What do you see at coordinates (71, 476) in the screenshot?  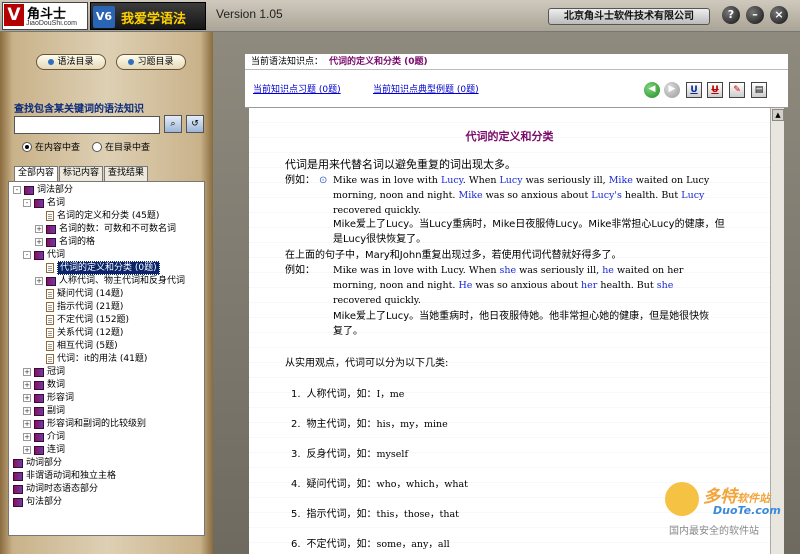 I see `tree-node-label: 非谓语动词和独立主格` at bounding box center [71, 476].